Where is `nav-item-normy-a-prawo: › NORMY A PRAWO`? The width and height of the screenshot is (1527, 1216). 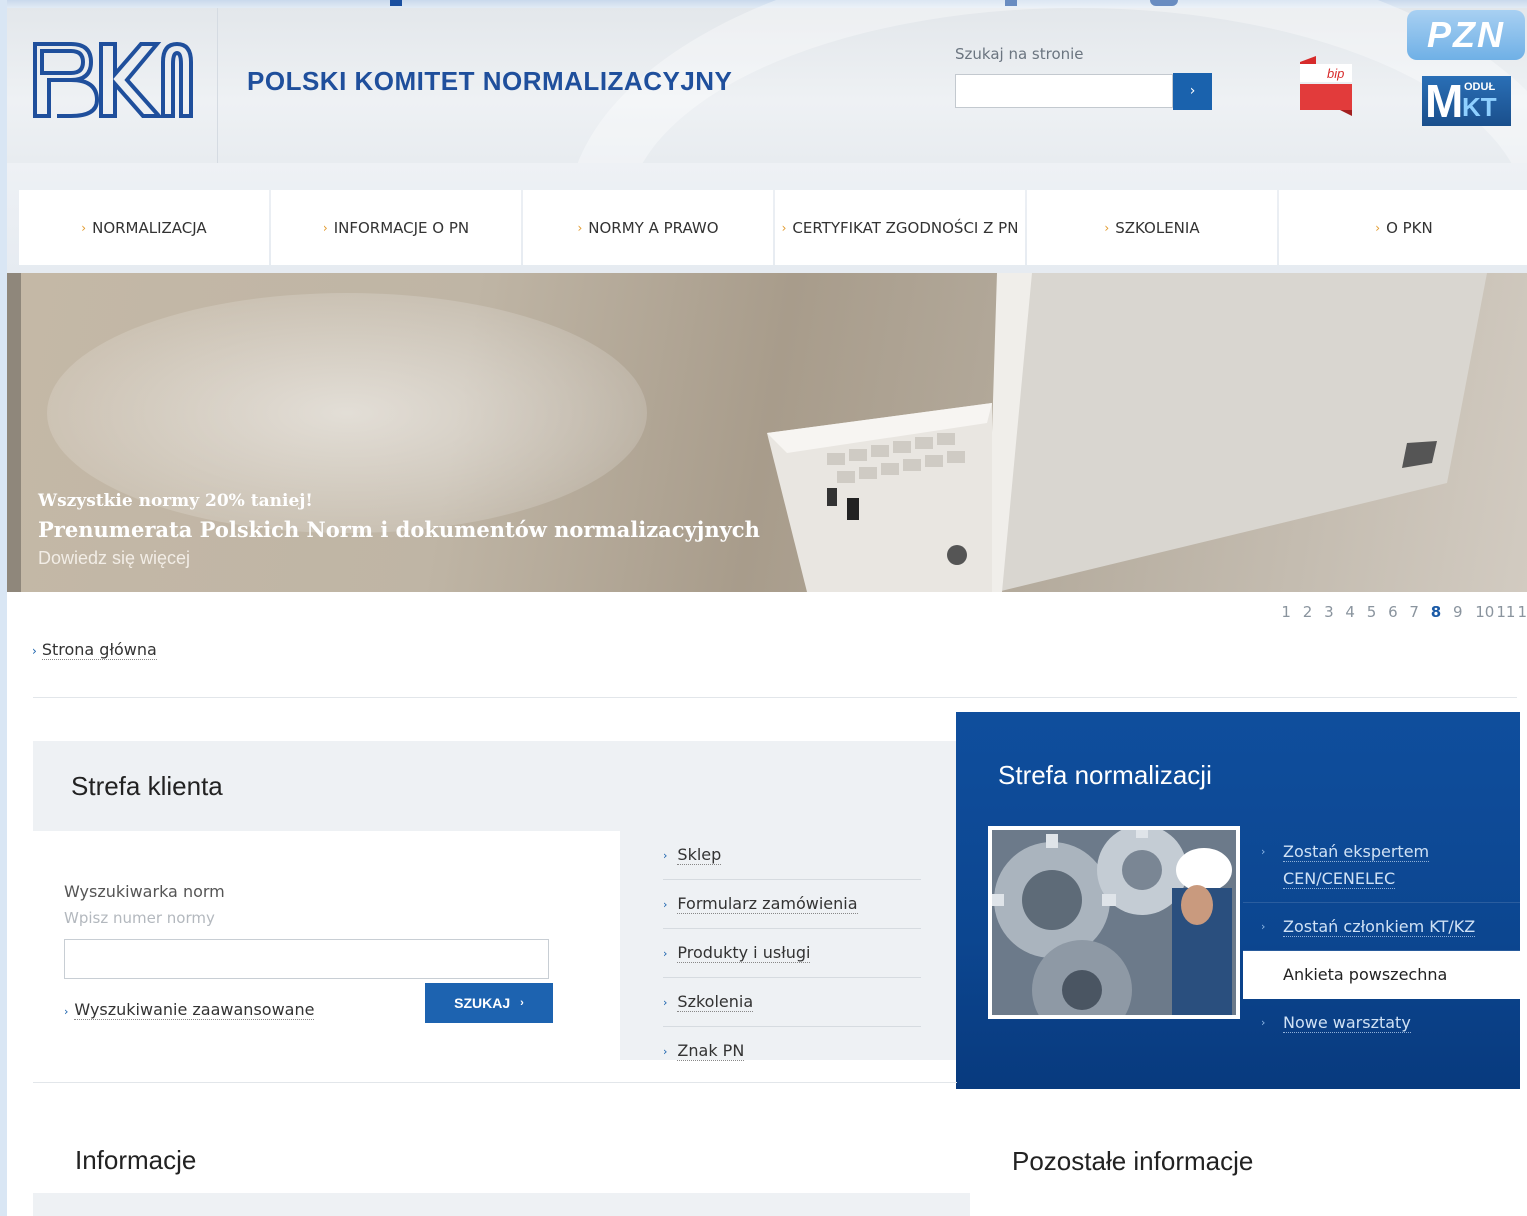 nav-item-normy-a-prawo: › NORMY A PRAWO is located at coordinates (648, 227).